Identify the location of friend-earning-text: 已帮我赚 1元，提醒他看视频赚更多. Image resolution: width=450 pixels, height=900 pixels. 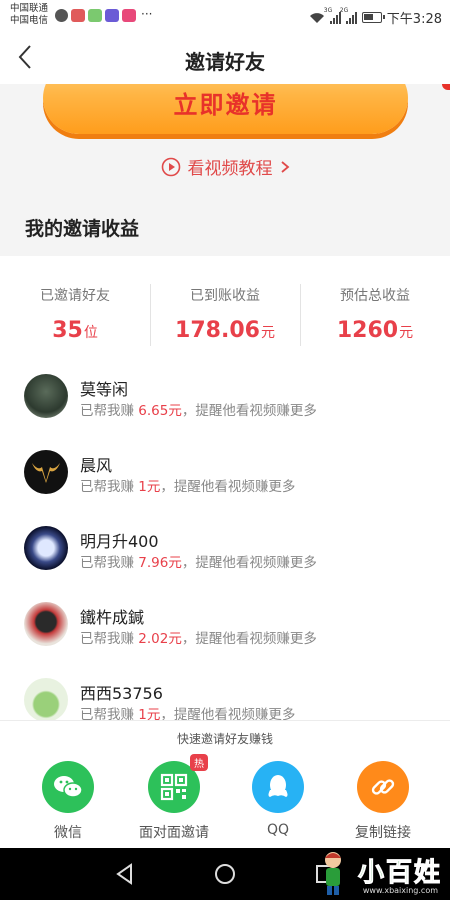
(187, 485).